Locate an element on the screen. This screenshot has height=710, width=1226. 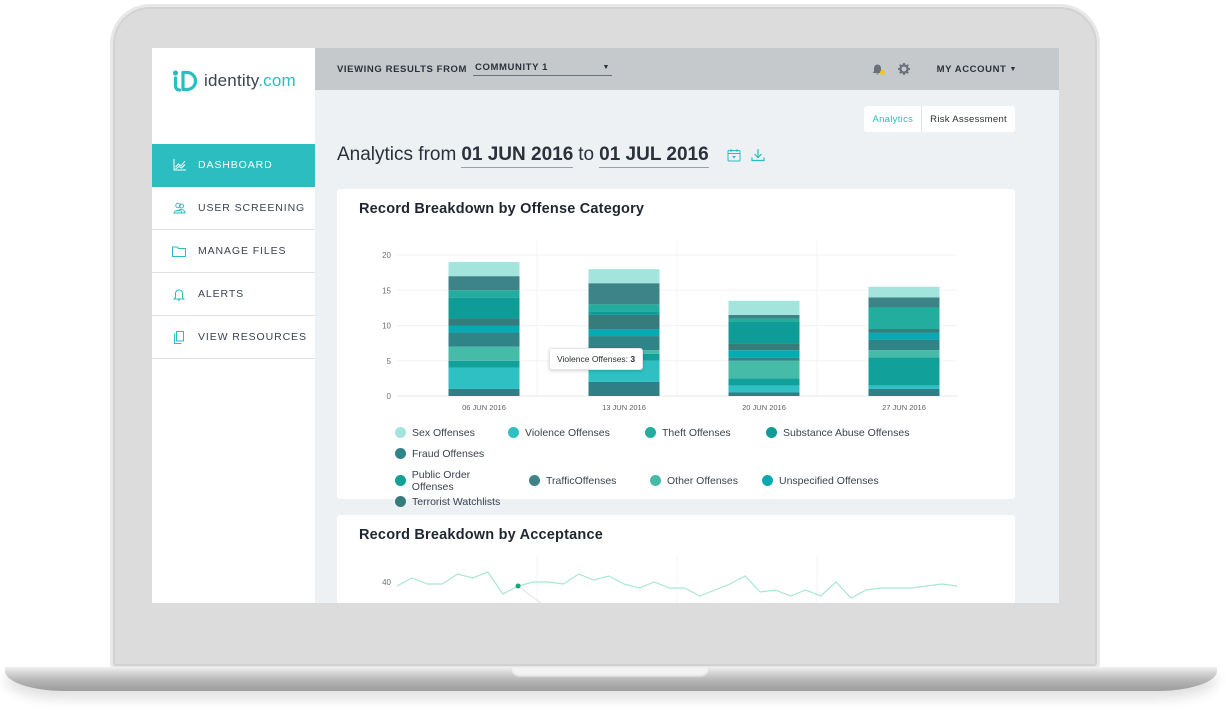
bar-segment: Violence Offenses: 1 is located at coordinates (764, 389).